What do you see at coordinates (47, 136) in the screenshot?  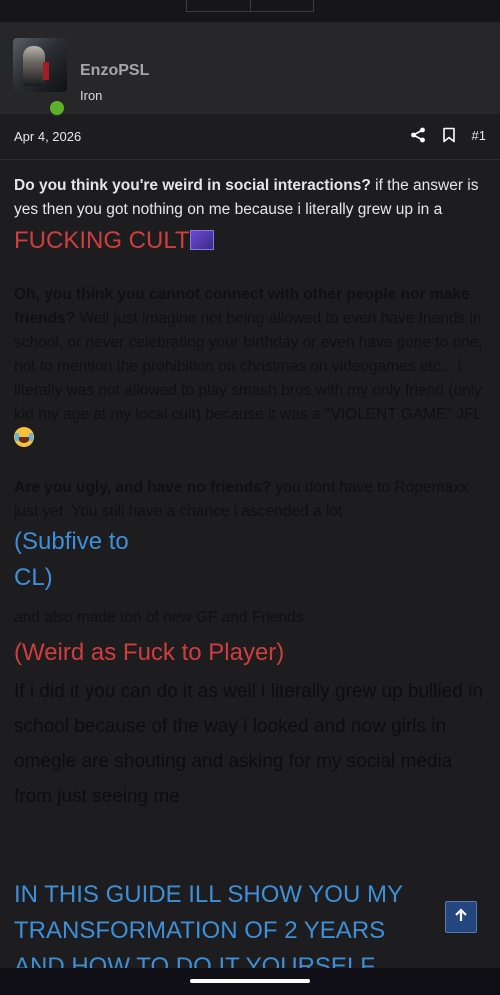 I see `post-date: Apr 4, 2026` at bounding box center [47, 136].